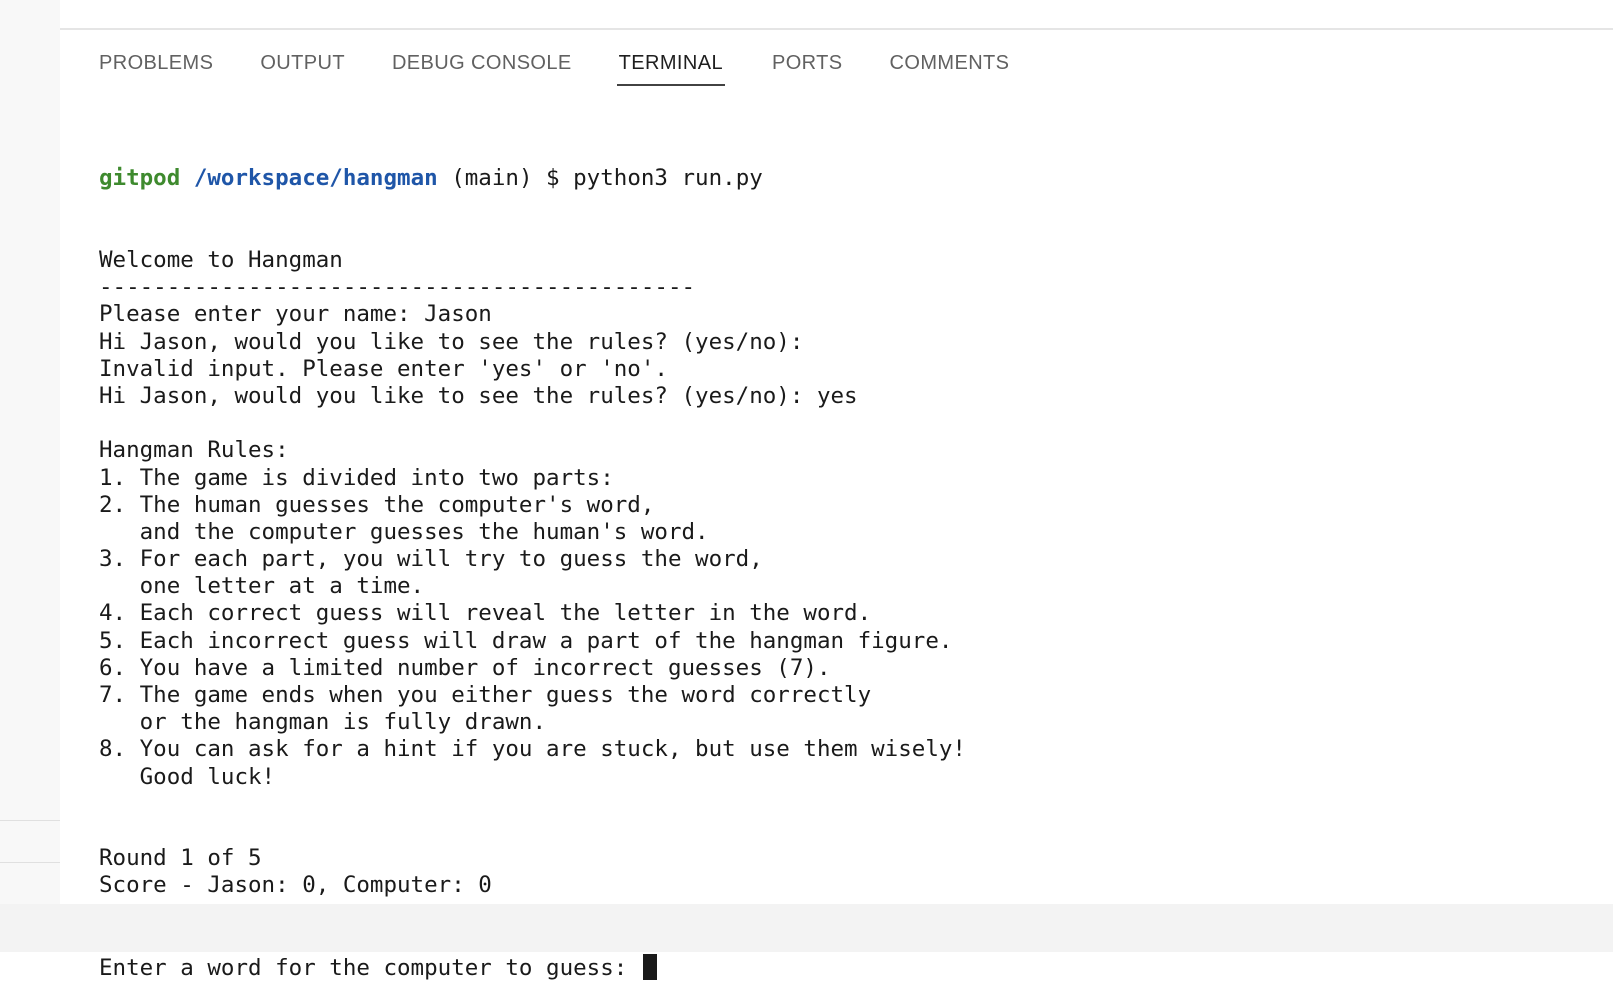 Image resolution: width=1613 pixels, height=1008 pixels. Describe the element at coordinates (482, 64) in the screenshot. I see `tab-debug-console: DEBUG CONSOLE` at that location.